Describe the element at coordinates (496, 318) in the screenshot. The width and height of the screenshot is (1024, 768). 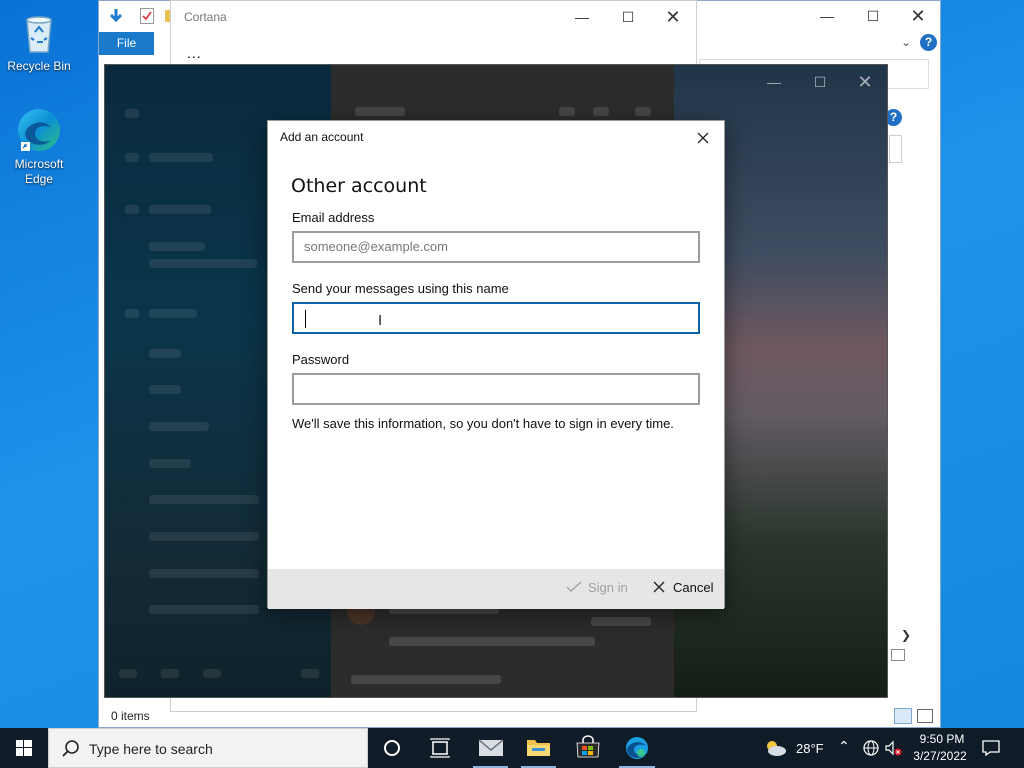
I see `display-name-field: I` at that location.